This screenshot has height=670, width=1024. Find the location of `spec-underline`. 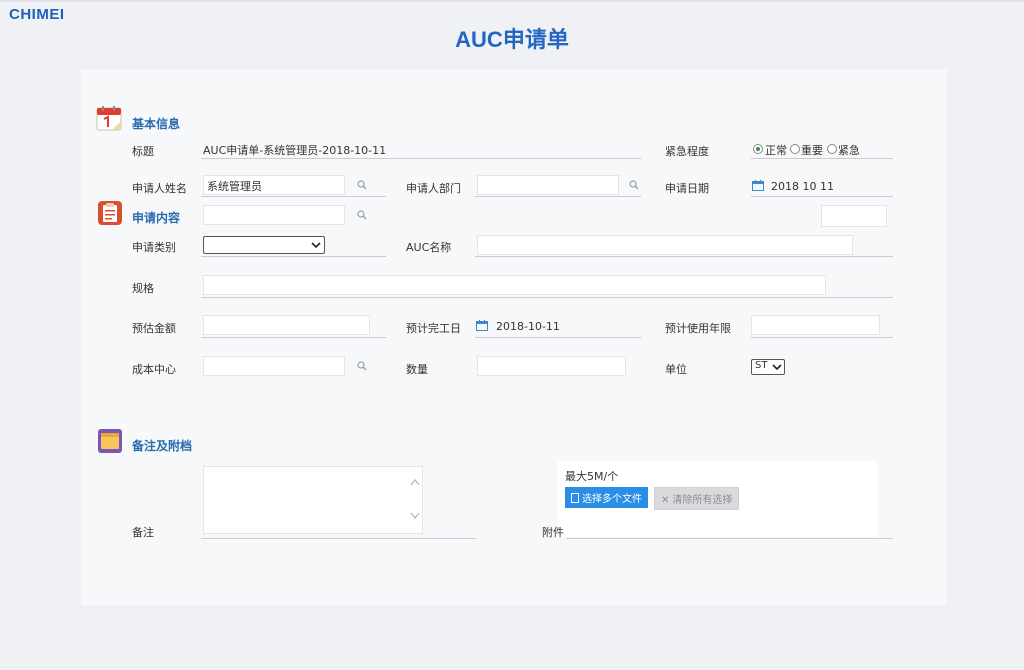

spec-underline is located at coordinates (547, 297).